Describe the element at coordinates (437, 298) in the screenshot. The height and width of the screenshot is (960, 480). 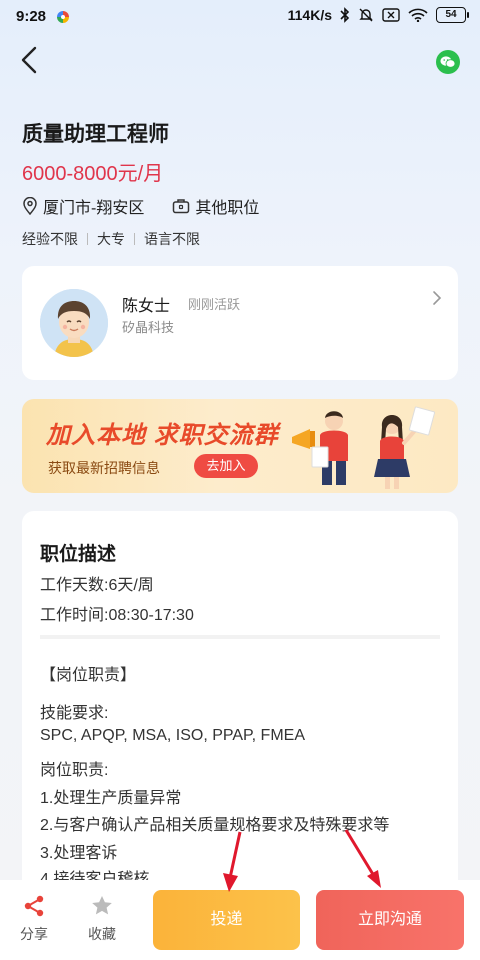
I see `chevron-right-icon` at that location.